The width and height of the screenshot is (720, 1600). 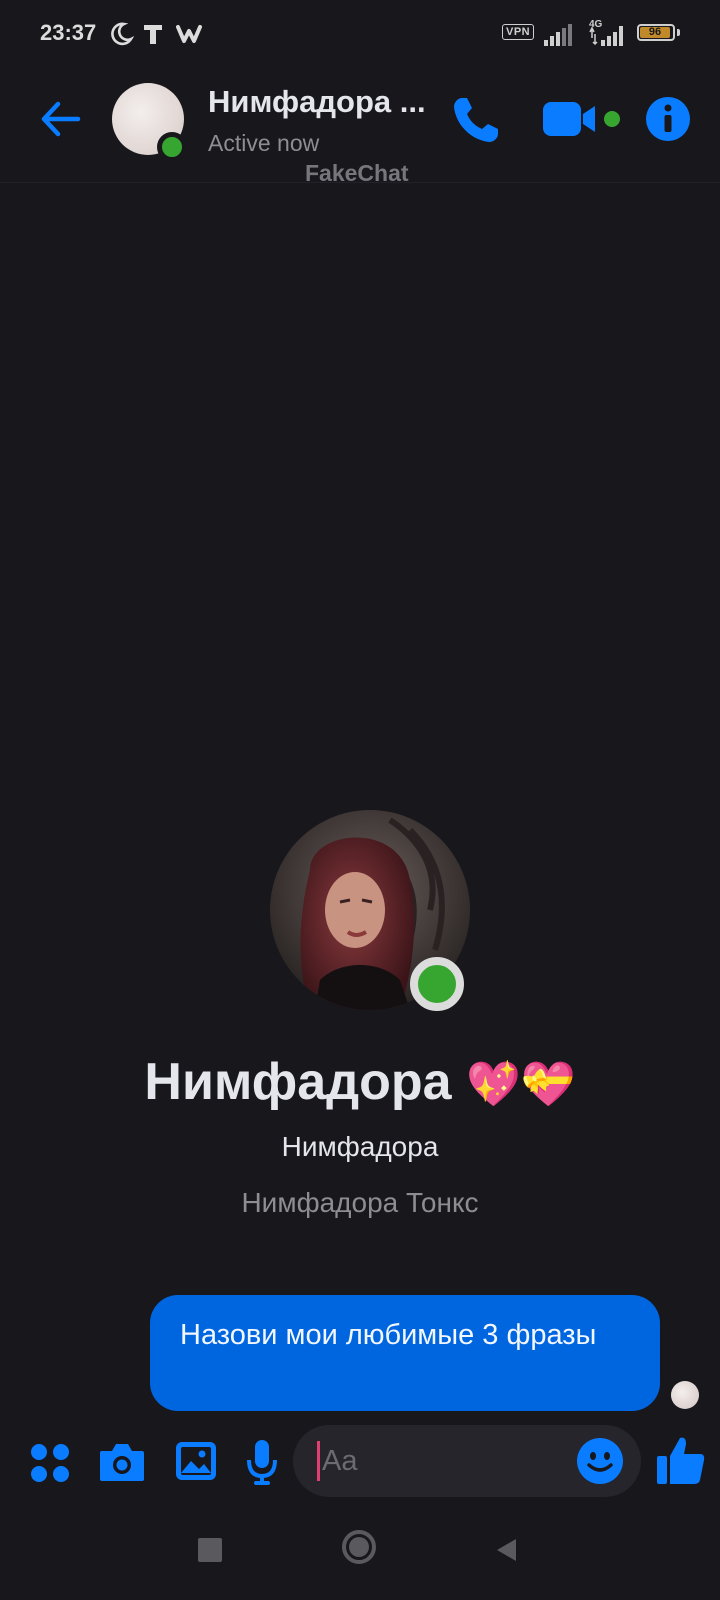 I want to click on camera-icon, so click(x=122, y=1461).